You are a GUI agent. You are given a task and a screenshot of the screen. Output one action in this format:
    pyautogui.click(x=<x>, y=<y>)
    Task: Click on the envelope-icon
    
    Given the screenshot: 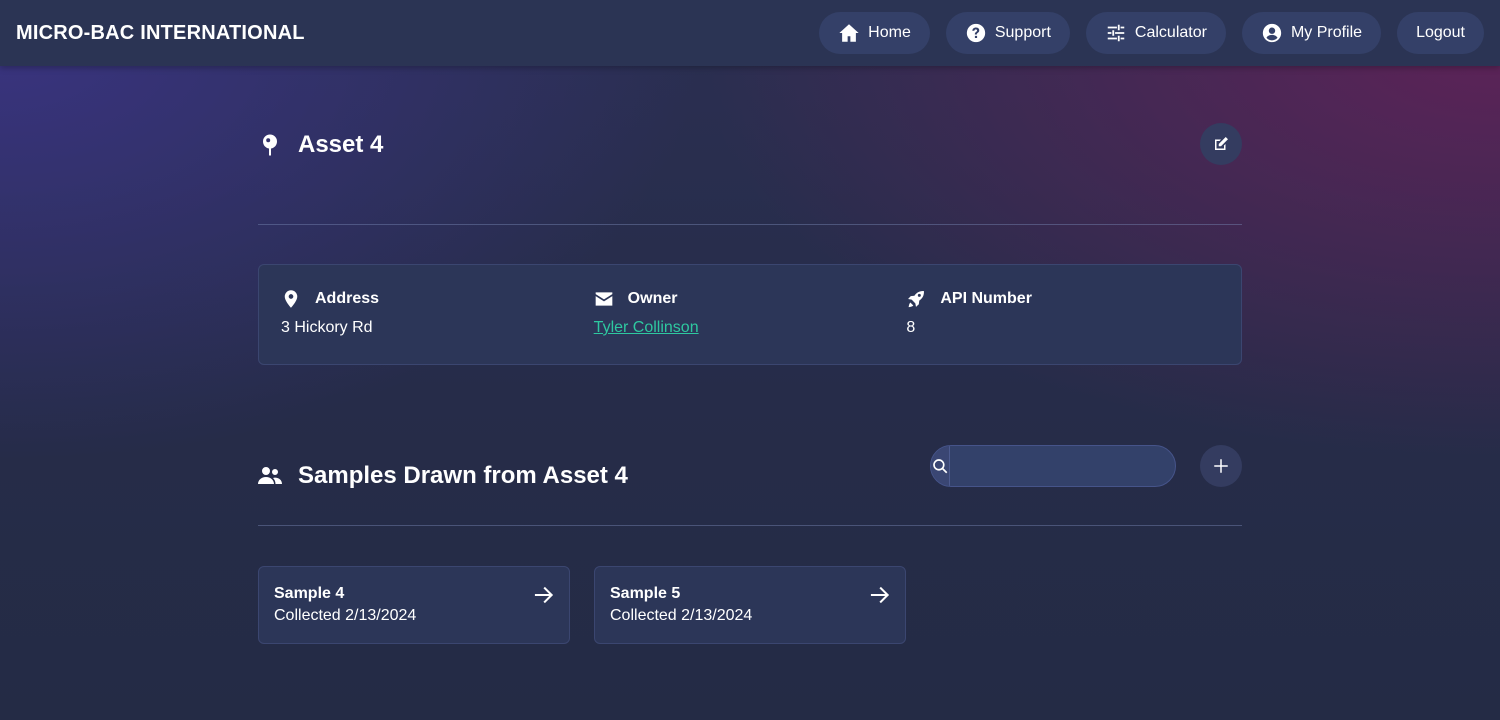 What is the action you would take?
    pyautogui.click(x=604, y=299)
    